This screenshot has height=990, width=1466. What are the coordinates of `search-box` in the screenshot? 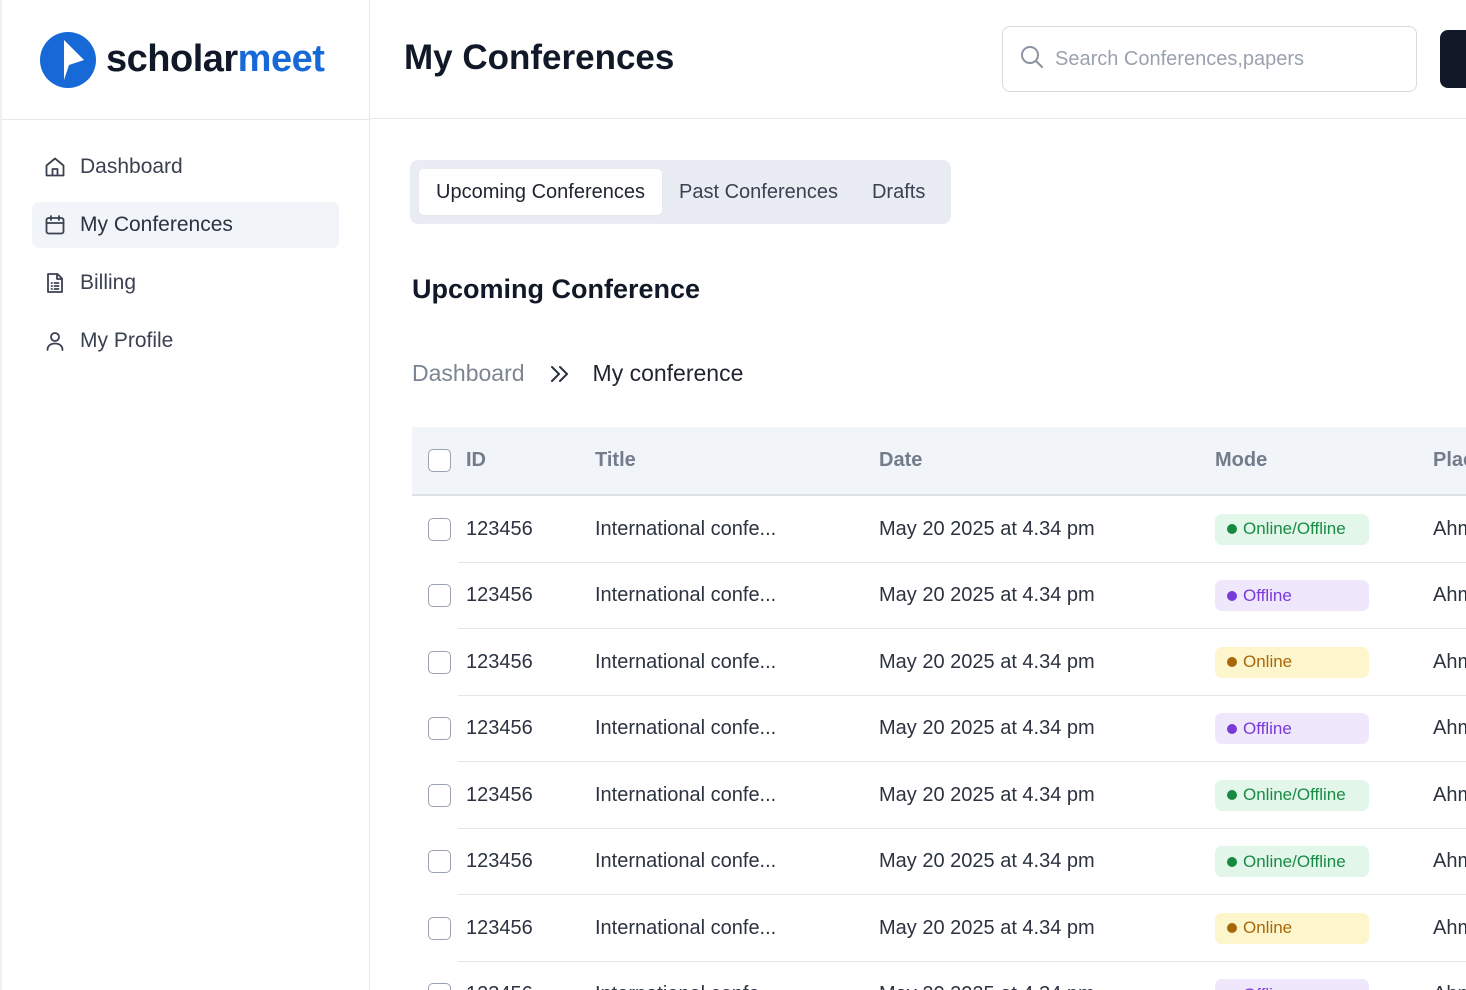 It's located at (1209, 59).